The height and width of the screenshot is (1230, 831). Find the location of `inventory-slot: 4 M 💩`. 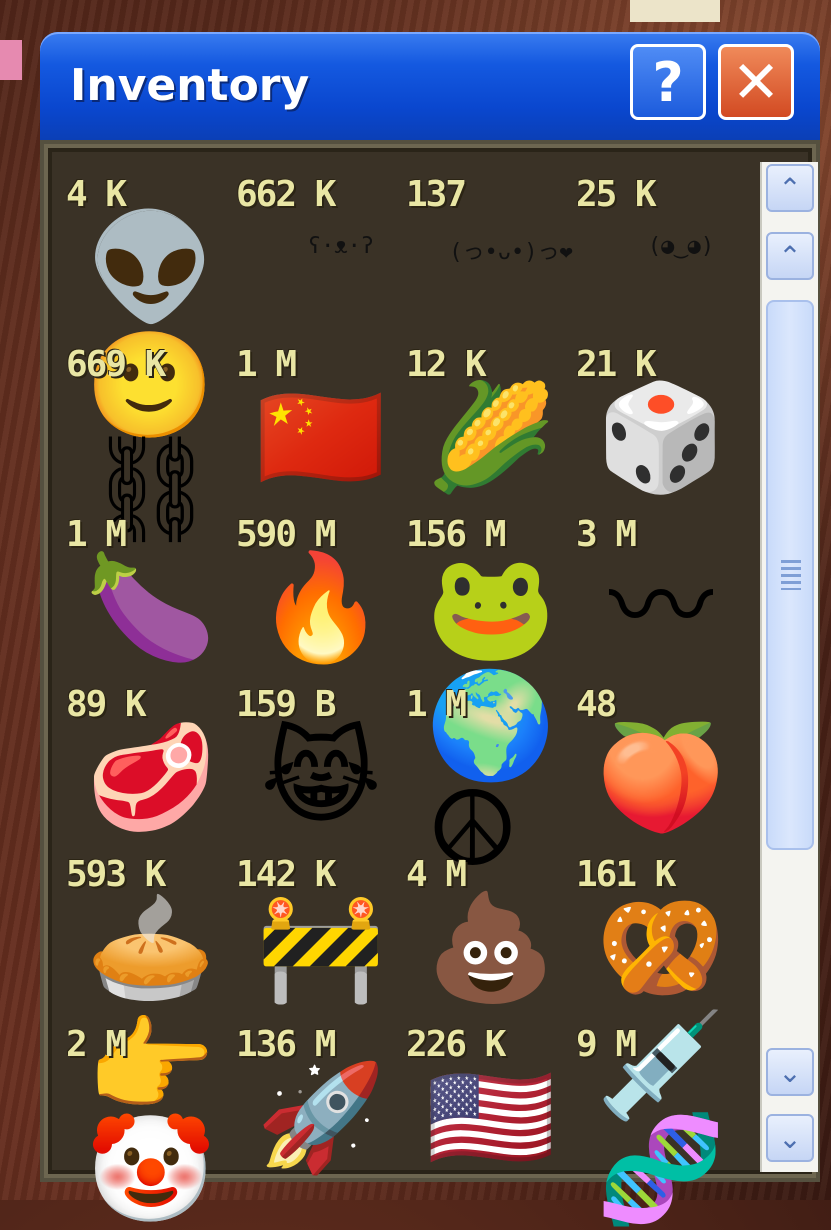

inventory-slot: 4 M 💩 is located at coordinates (491, 938).